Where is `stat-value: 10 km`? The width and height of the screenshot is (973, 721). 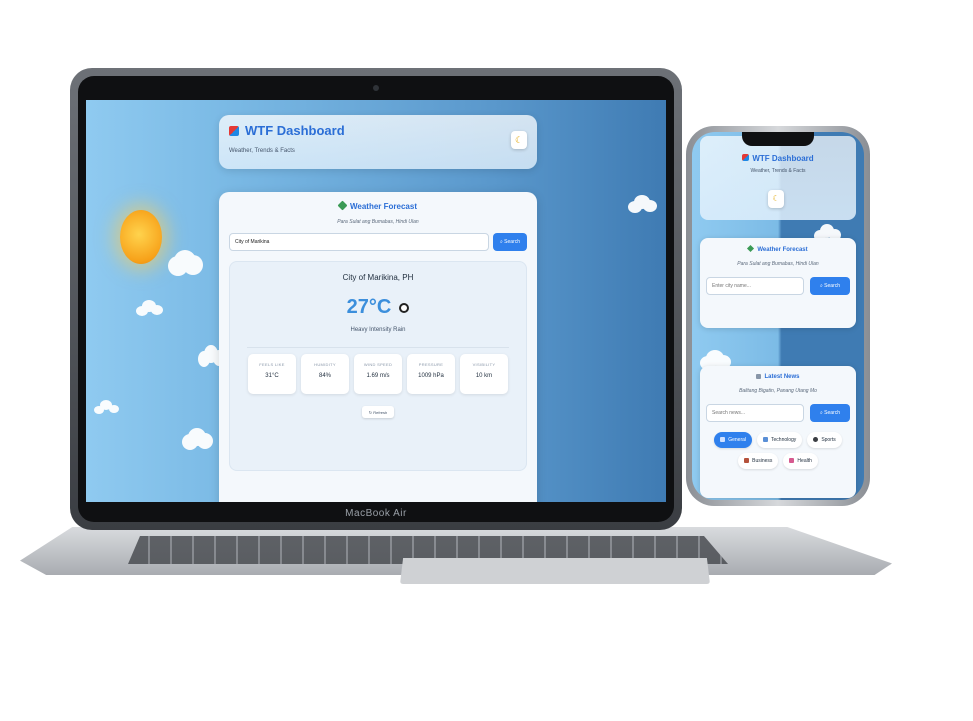
stat-value: 10 km is located at coordinates (484, 376).